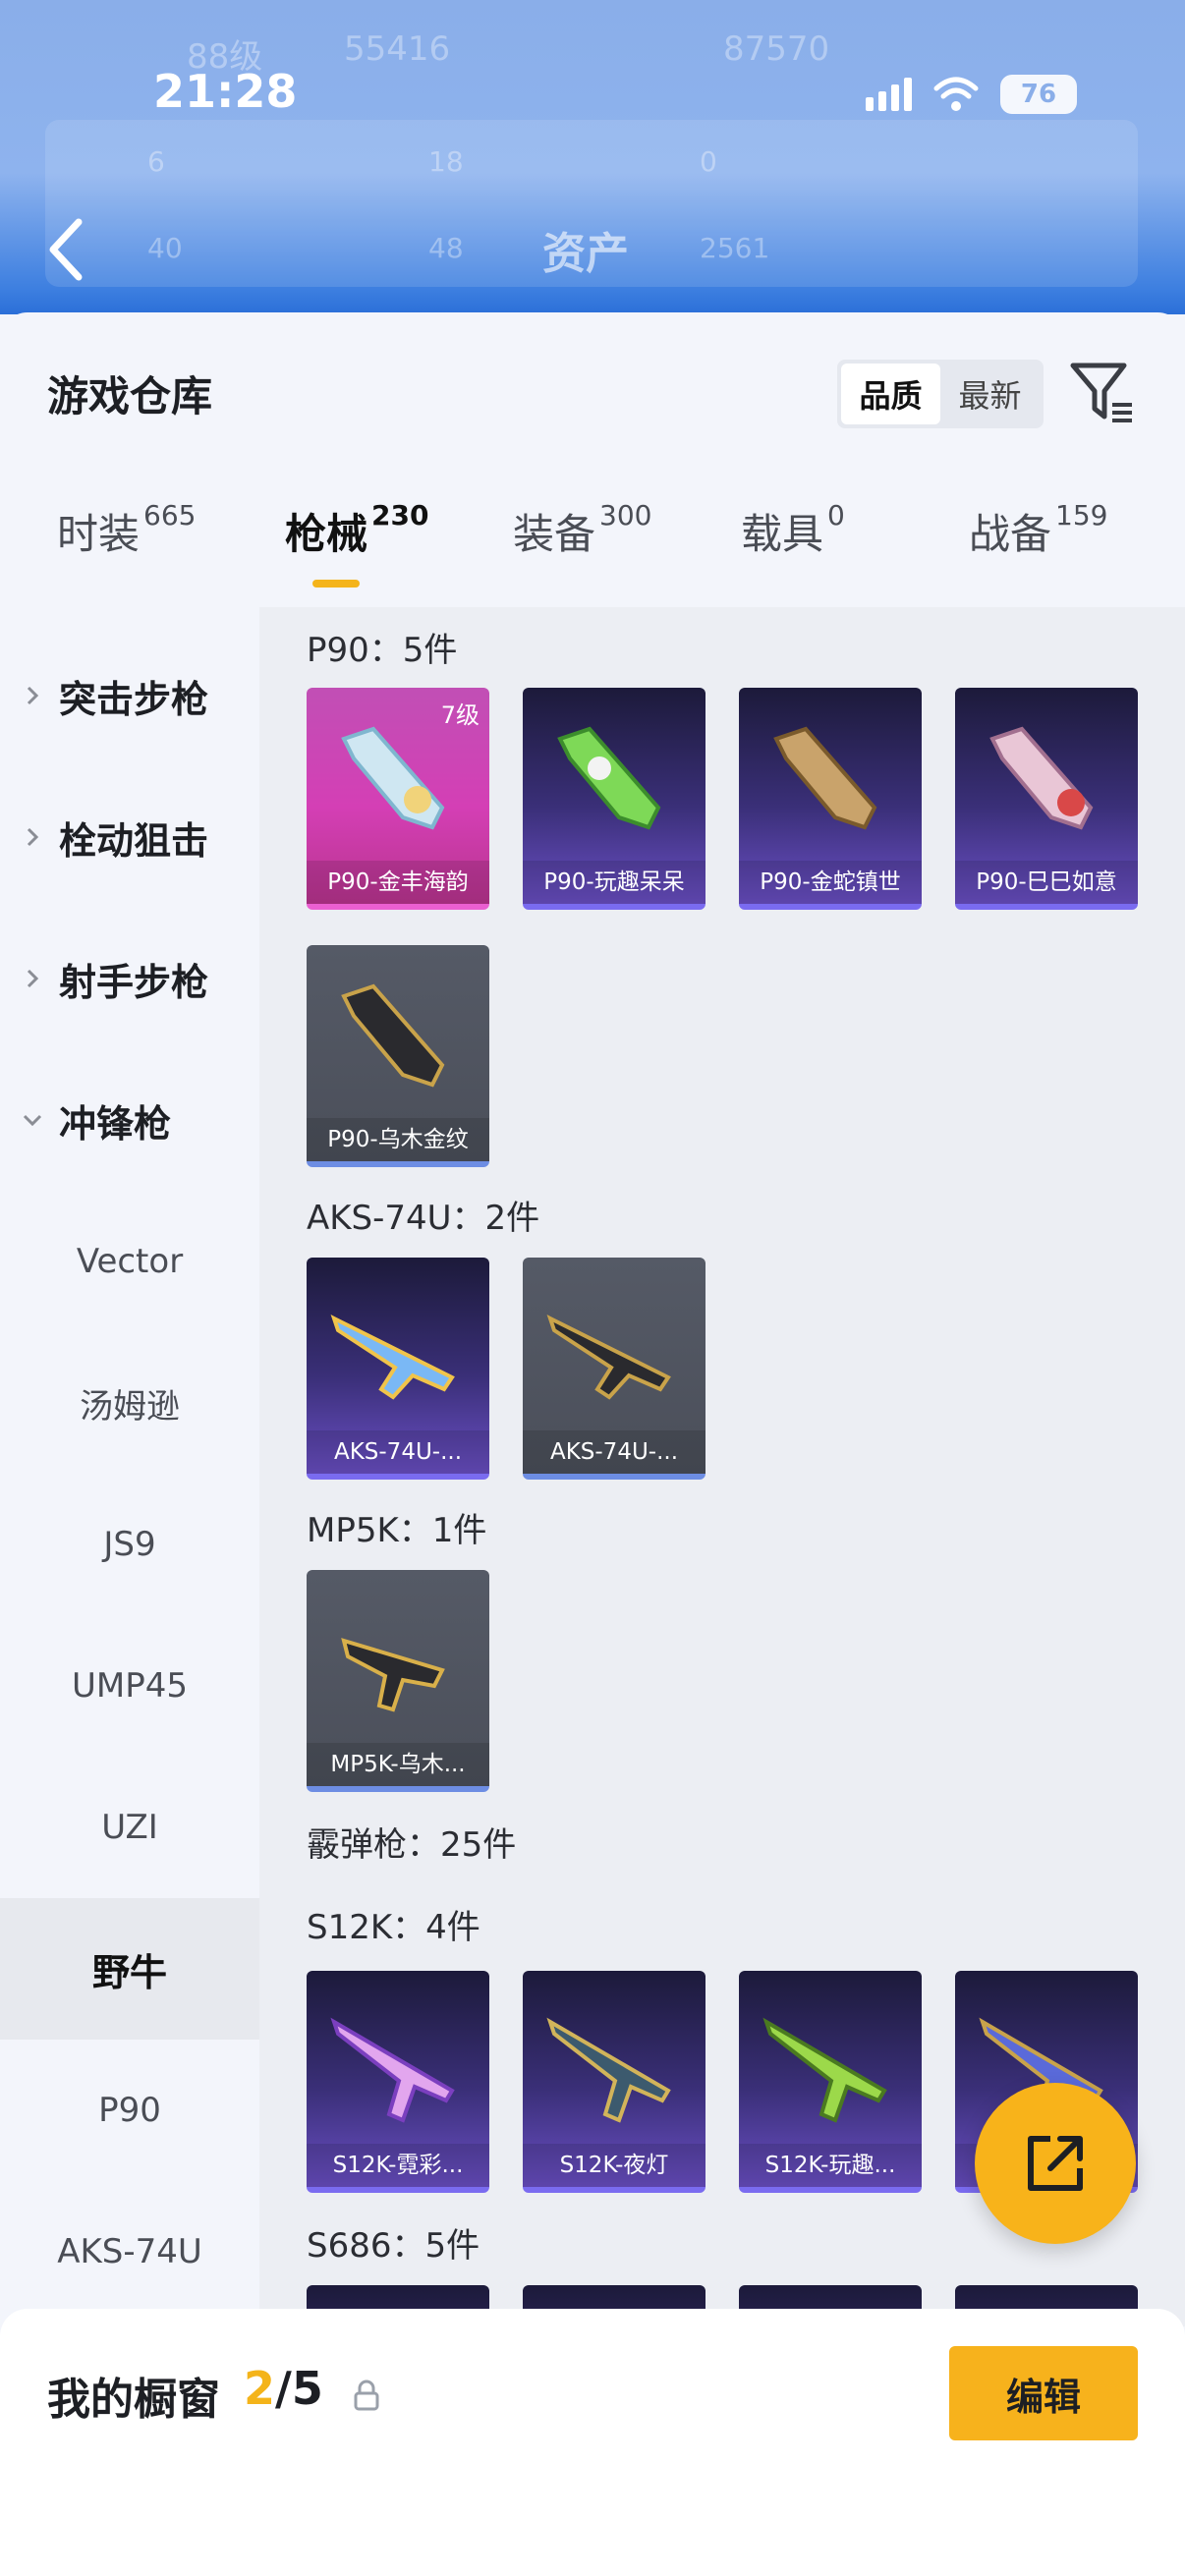 Image resolution: width=1185 pixels, height=2576 pixels. Describe the element at coordinates (446, 161) in the screenshot. I see `ghost-stat-2: 18` at that location.